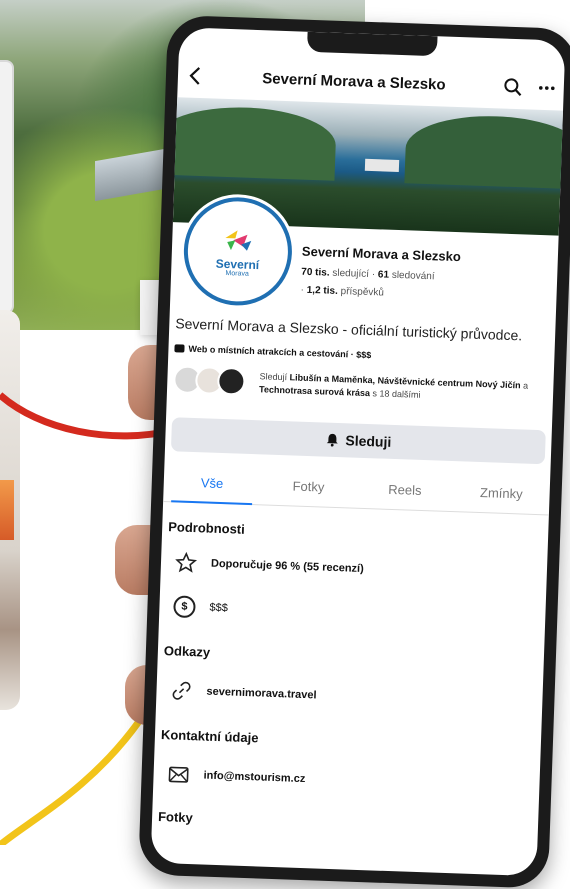  What do you see at coordinates (368, 441) in the screenshot?
I see `follow-button-label: Sleduji` at bounding box center [368, 441].